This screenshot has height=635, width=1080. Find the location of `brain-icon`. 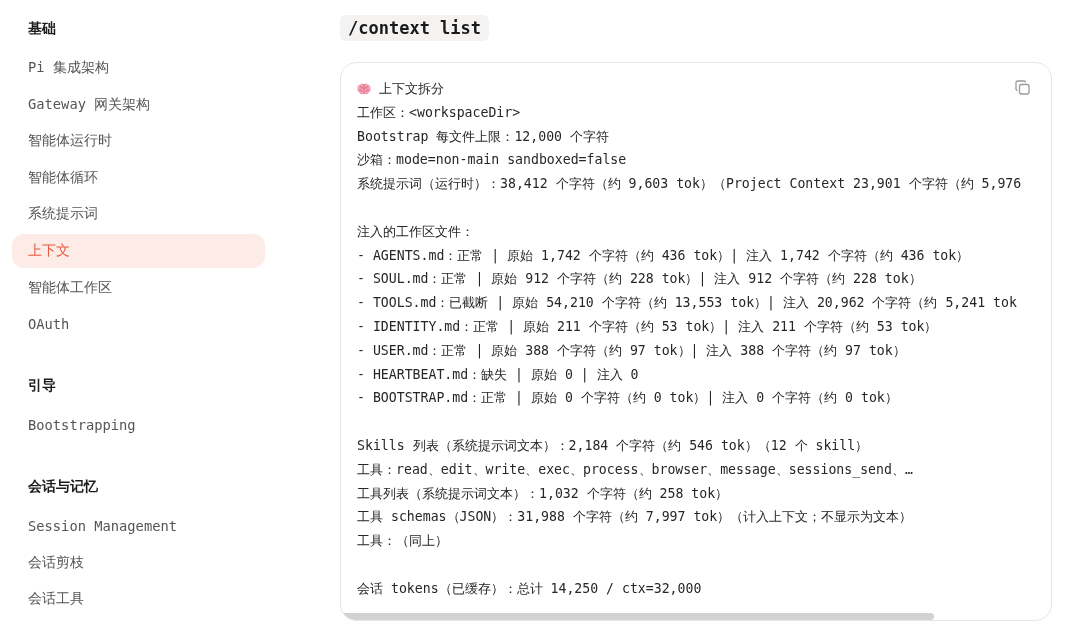

brain-icon is located at coordinates (364, 88).